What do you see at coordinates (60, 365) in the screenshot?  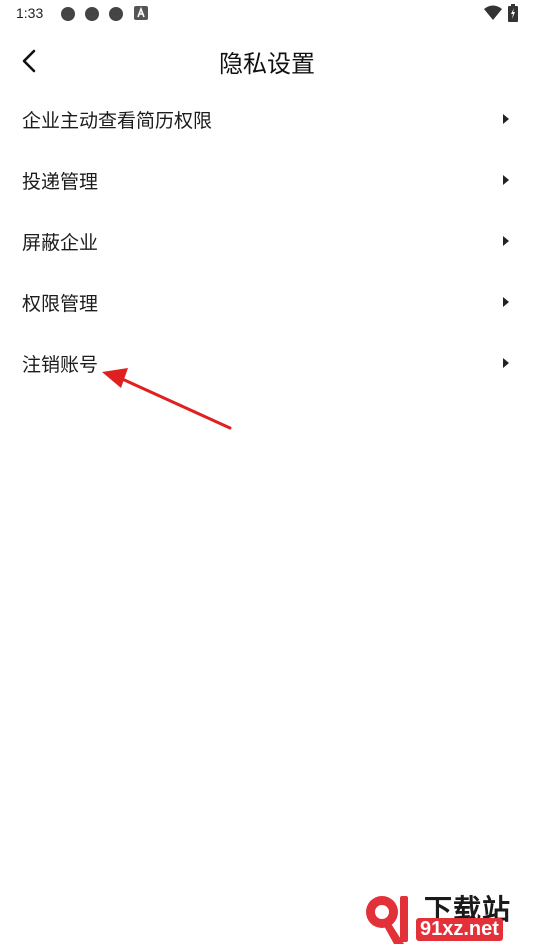 I see `menu-item-label: 注销账号` at bounding box center [60, 365].